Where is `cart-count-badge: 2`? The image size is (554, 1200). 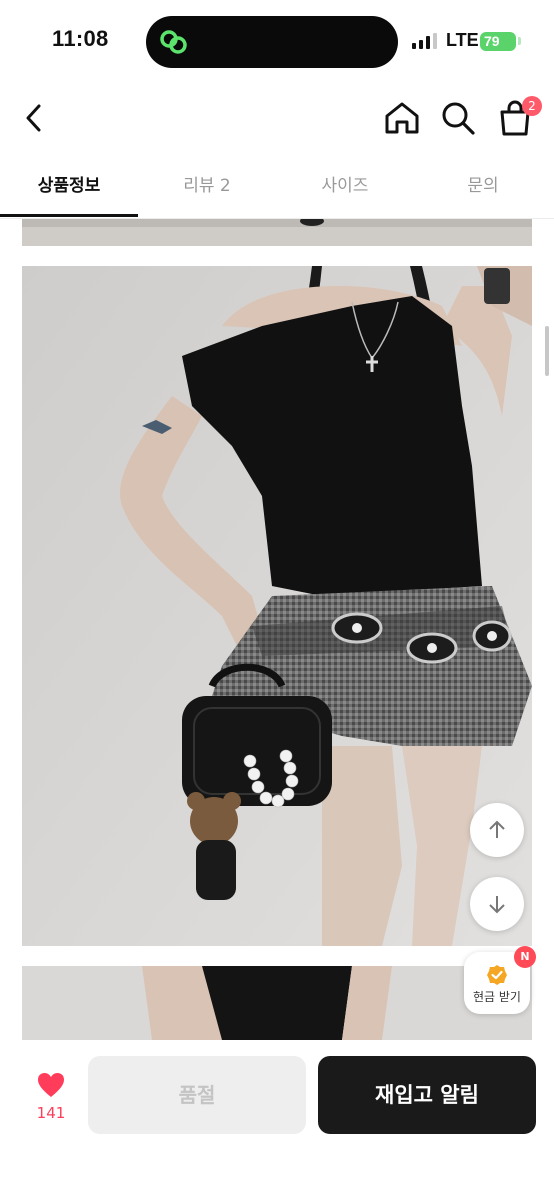 cart-count-badge: 2 is located at coordinates (532, 106).